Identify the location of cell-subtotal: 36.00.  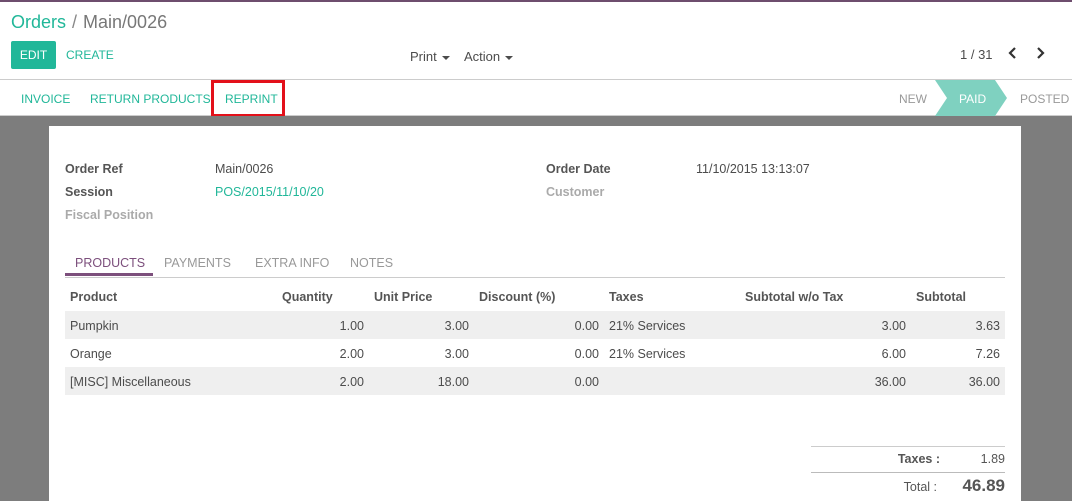
(984, 382).